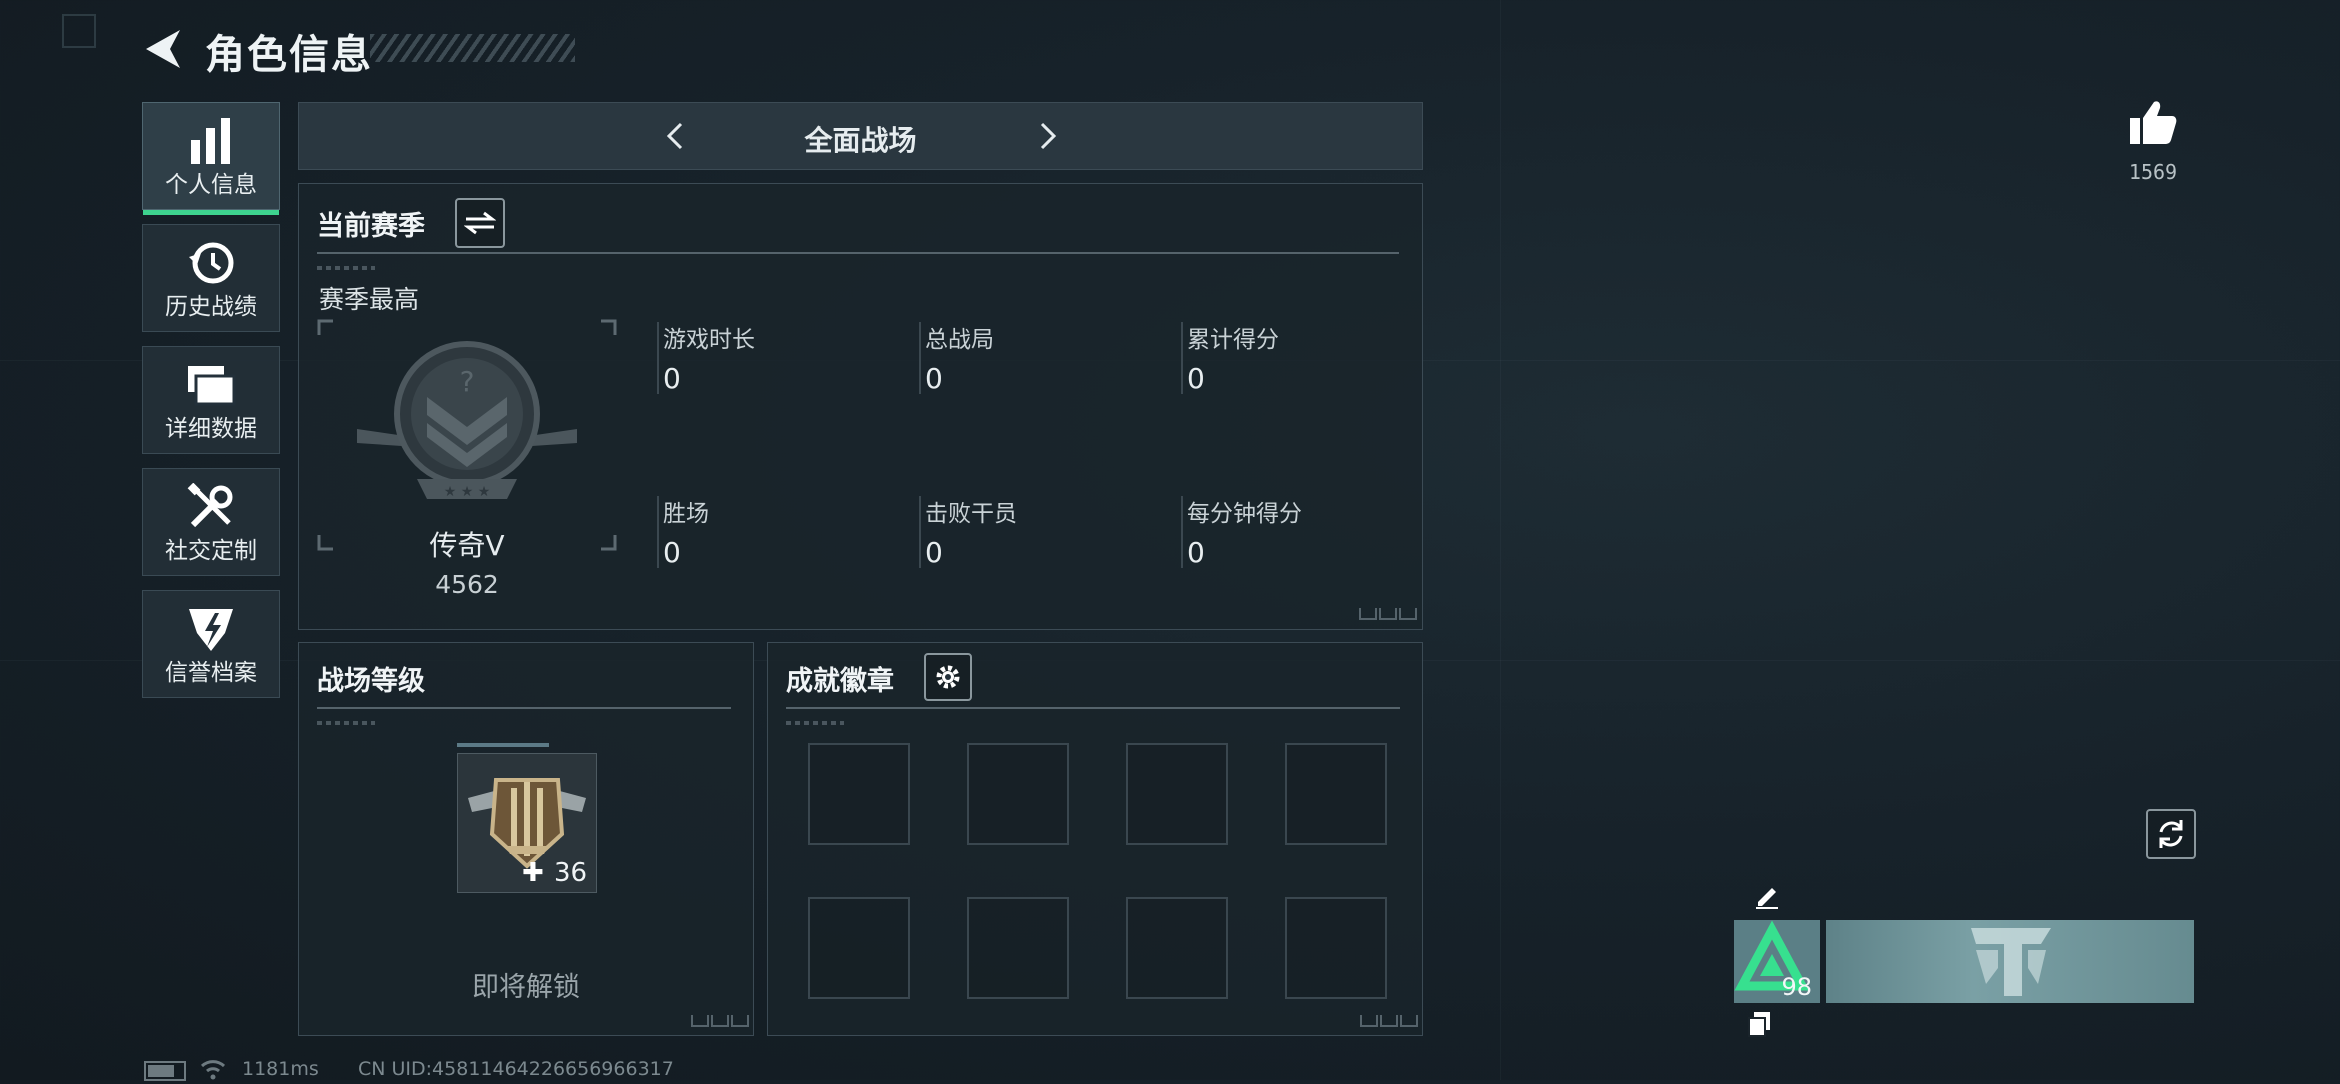 The height and width of the screenshot is (1084, 2340). I want to click on refresh-icon, so click(2171, 834).